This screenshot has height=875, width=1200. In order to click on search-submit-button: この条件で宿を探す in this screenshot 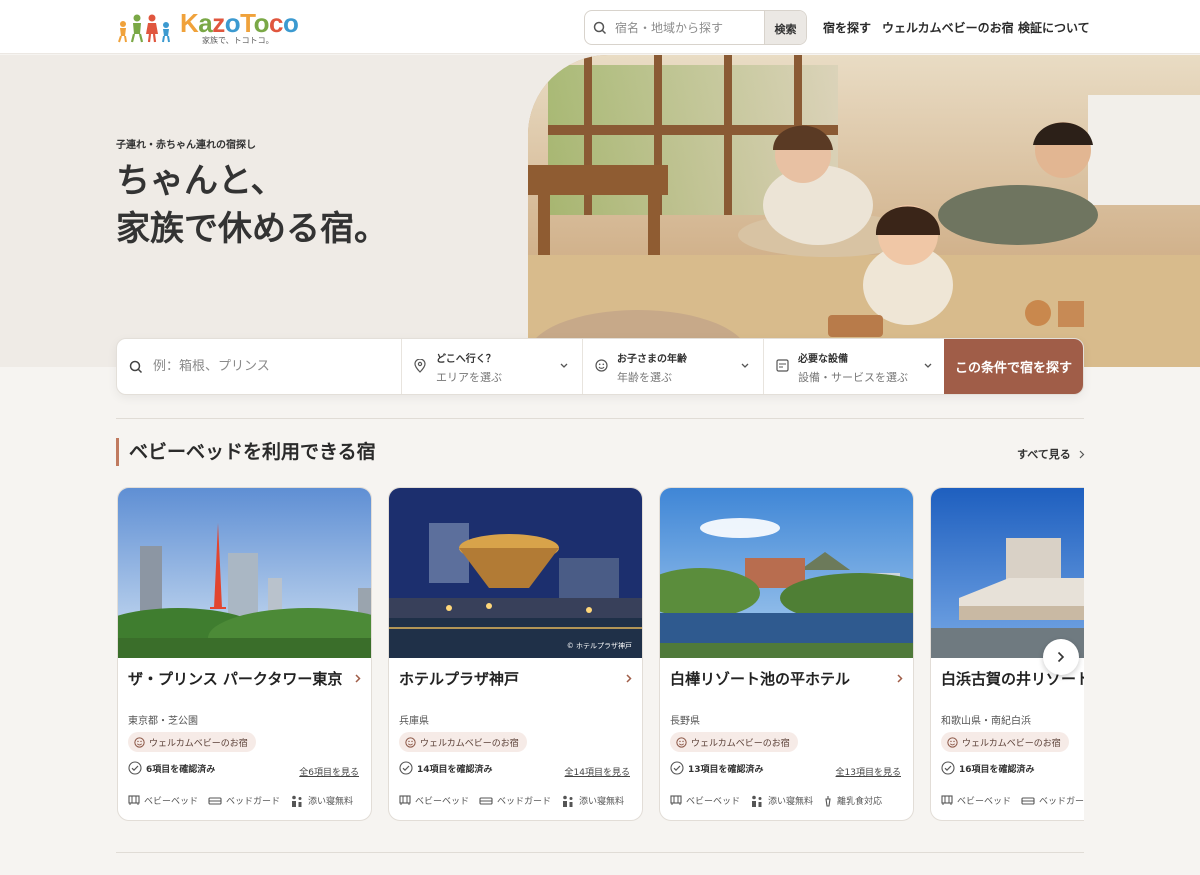, I will do `click(1013, 366)`.